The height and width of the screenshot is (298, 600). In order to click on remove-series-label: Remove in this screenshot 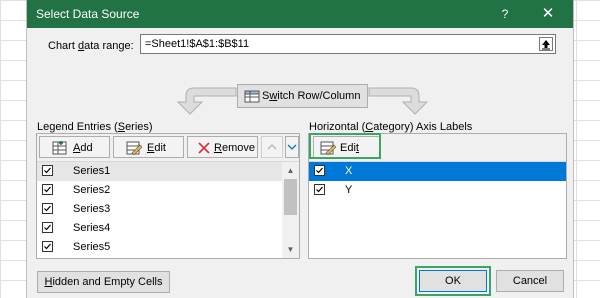, I will do `click(234, 148)`.